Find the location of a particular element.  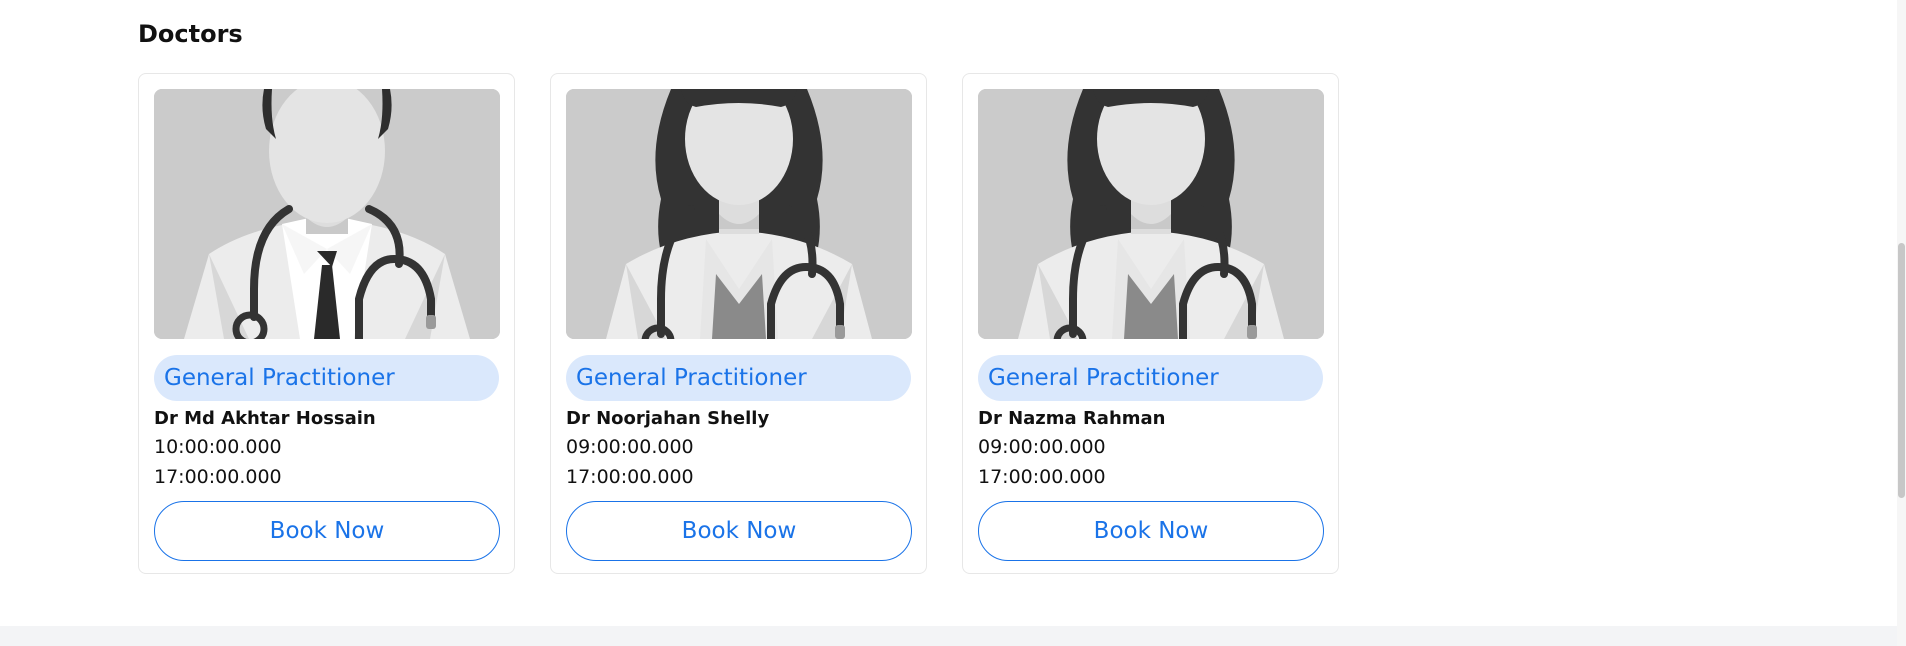

scrollbar-thumb is located at coordinates (1901, 370).